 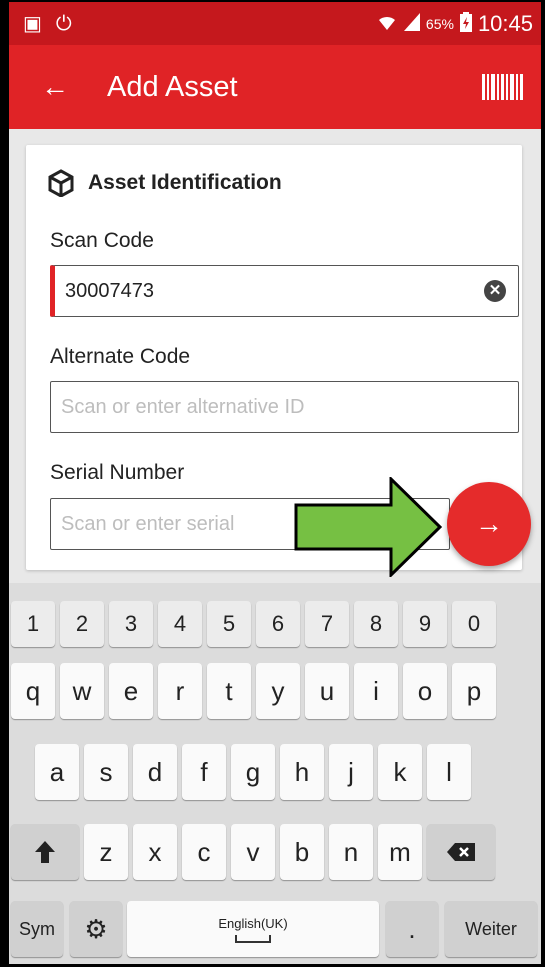 What do you see at coordinates (253, 923) in the screenshot?
I see `space-key-label: English(UK)` at bounding box center [253, 923].